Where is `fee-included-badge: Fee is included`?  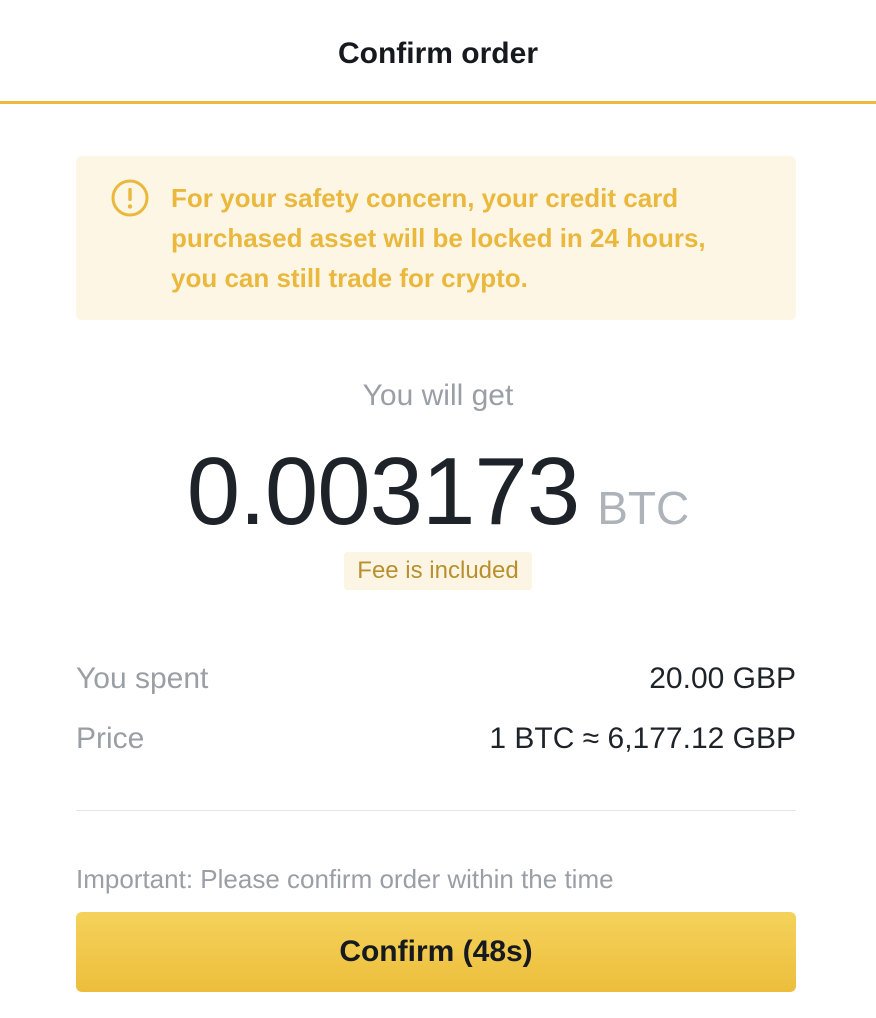
fee-included-badge: Fee is included is located at coordinates (438, 571).